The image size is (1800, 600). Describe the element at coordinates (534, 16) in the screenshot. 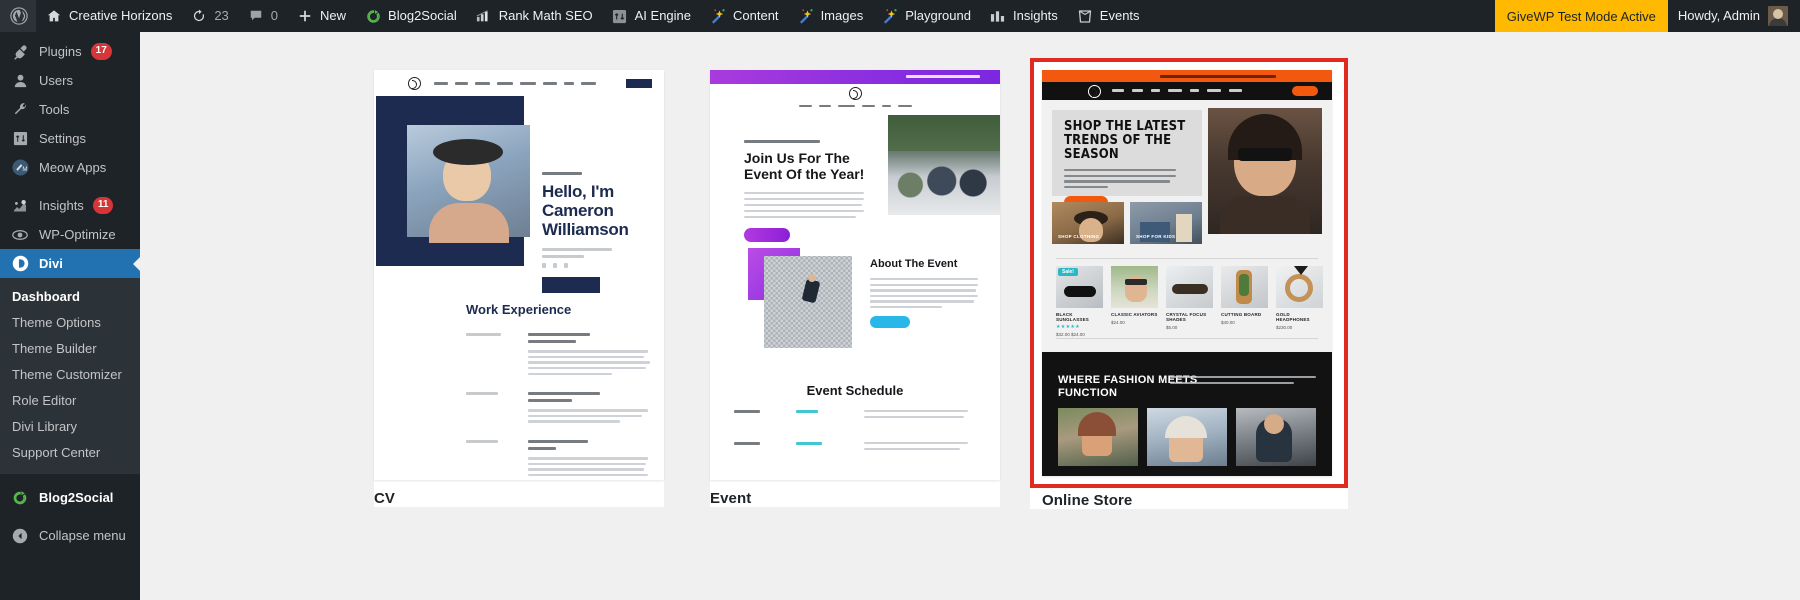

I see `adminbar-item-rank-math-seo: Rank Math SEO` at that location.